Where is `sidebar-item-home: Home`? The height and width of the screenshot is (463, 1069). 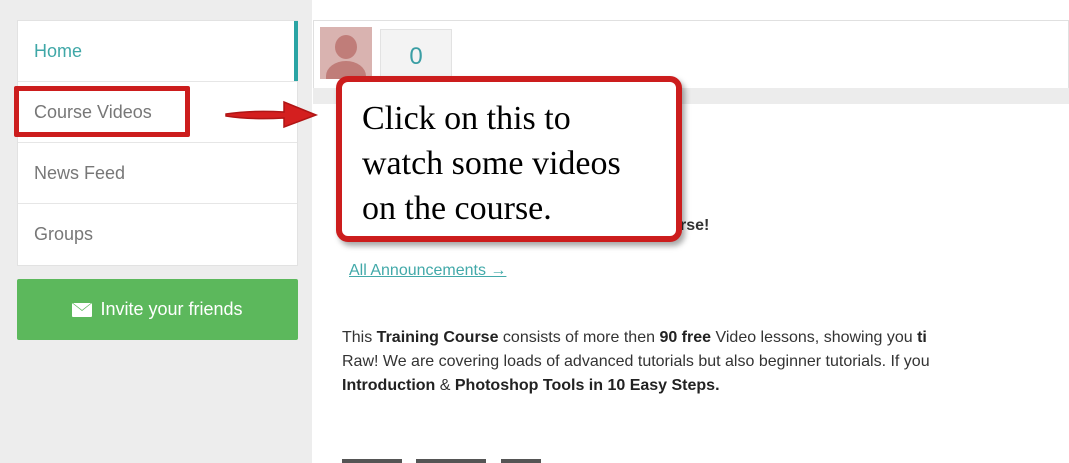 sidebar-item-home: Home is located at coordinates (158, 51).